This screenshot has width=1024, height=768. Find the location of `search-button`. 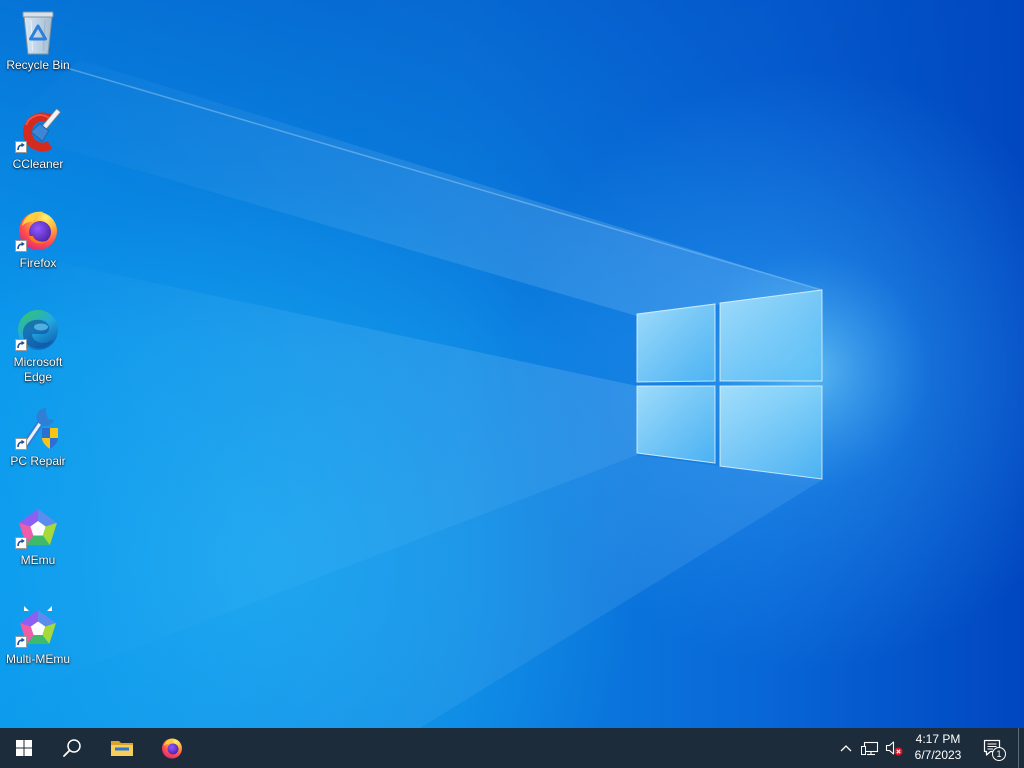

search-button is located at coordinates (72, 748).